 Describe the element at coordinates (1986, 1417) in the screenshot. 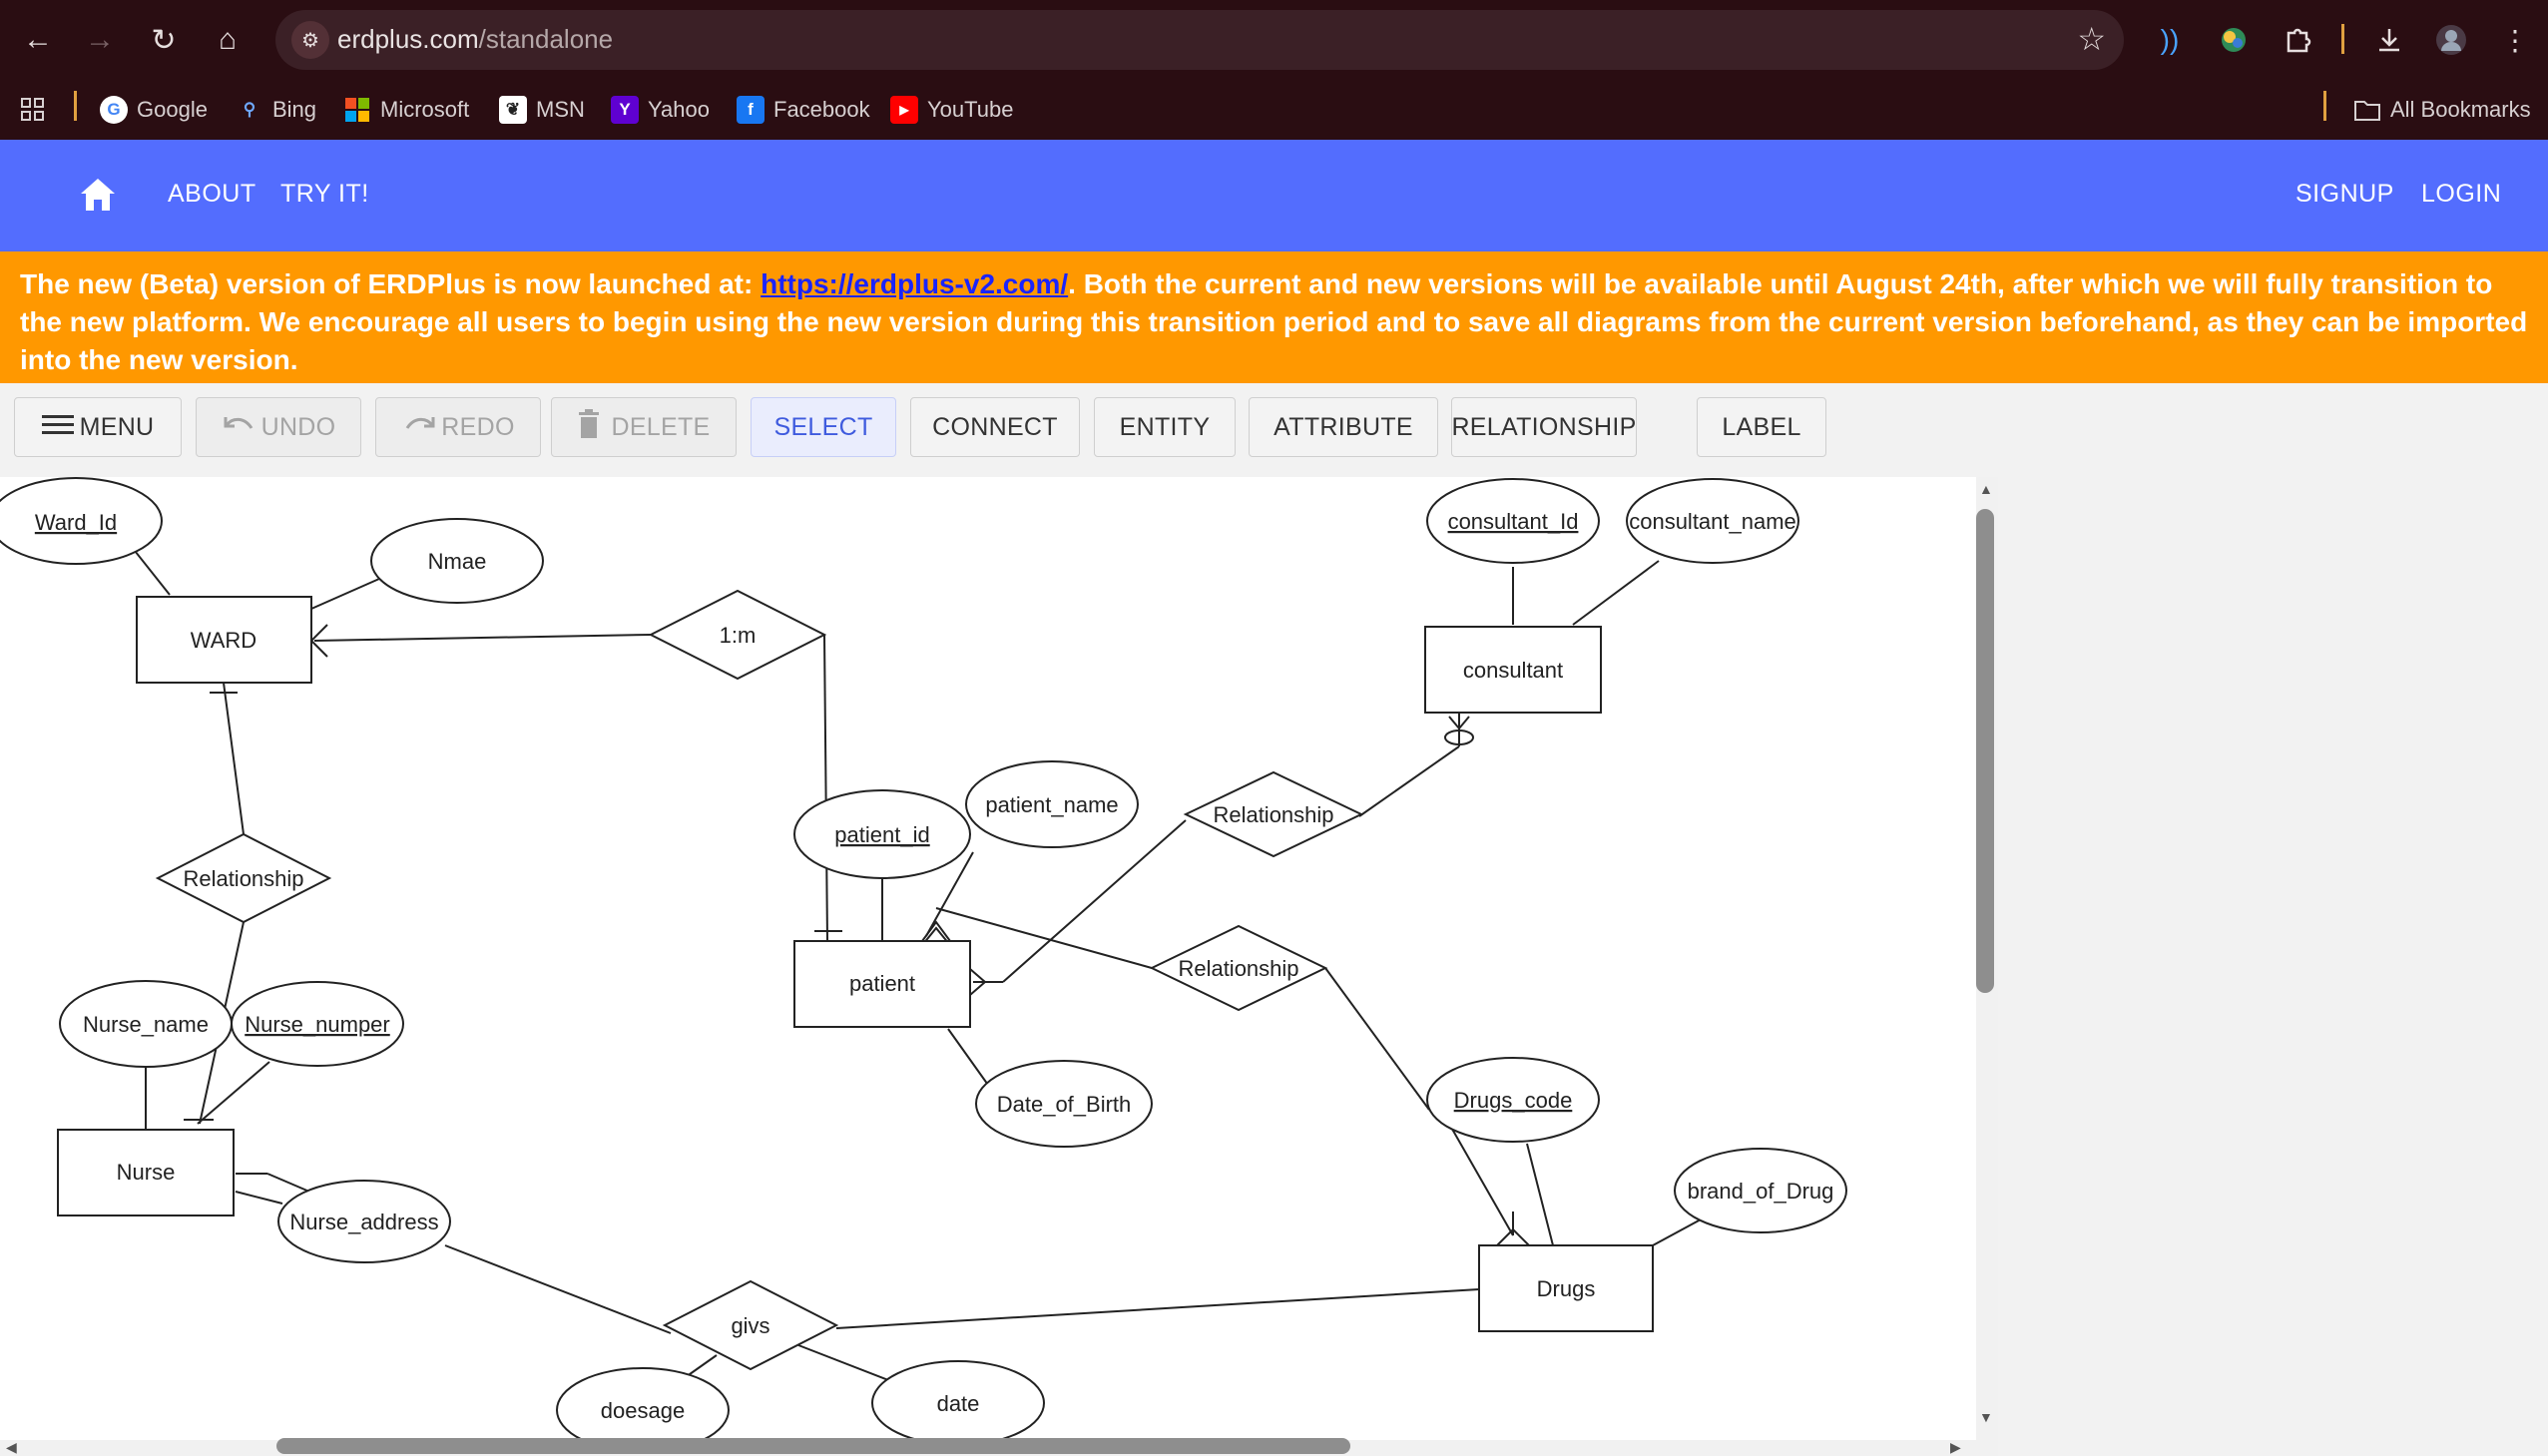

I see `scroll-down-arrow-icon: ▼` at that location.